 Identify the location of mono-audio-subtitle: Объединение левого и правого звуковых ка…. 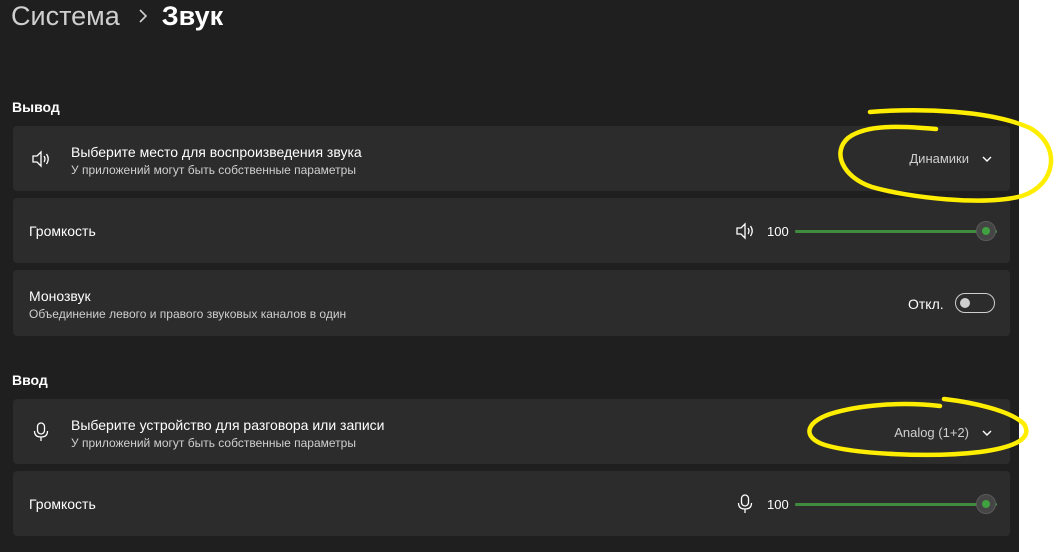
(188, 314).